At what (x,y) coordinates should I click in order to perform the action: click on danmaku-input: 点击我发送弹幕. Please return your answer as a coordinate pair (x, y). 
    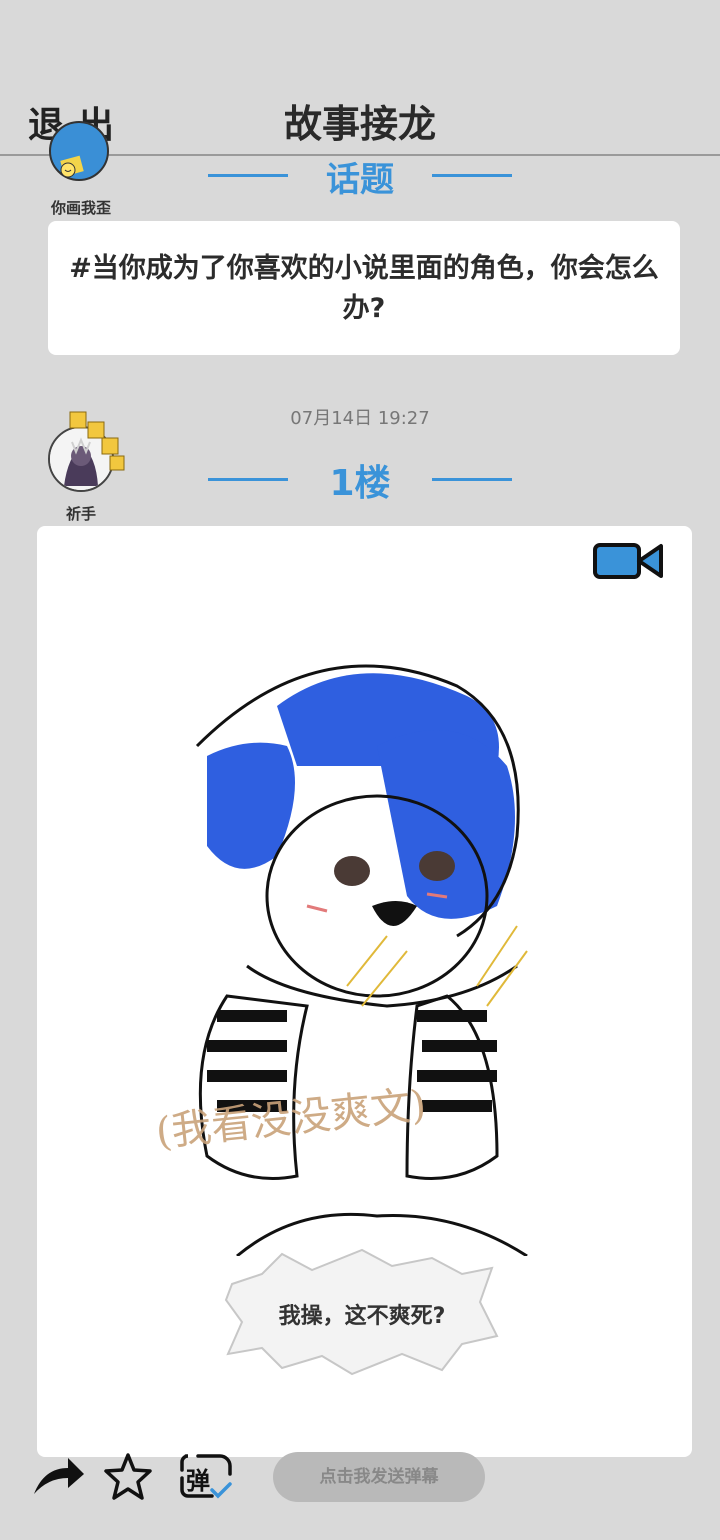
    Looking at the image, I should click on (379, 1477).